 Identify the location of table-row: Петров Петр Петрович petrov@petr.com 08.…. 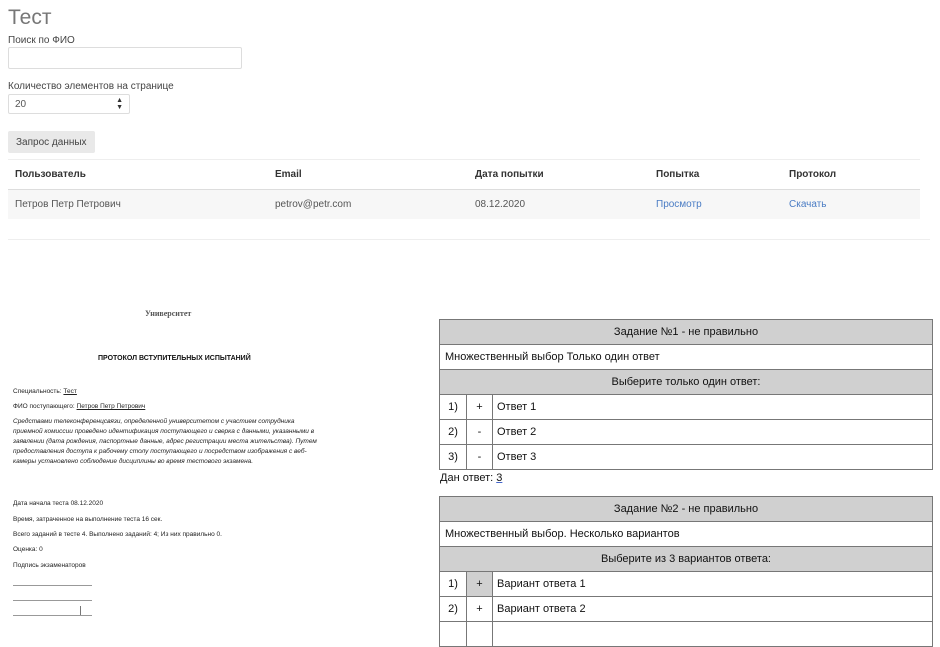
(464, 204).